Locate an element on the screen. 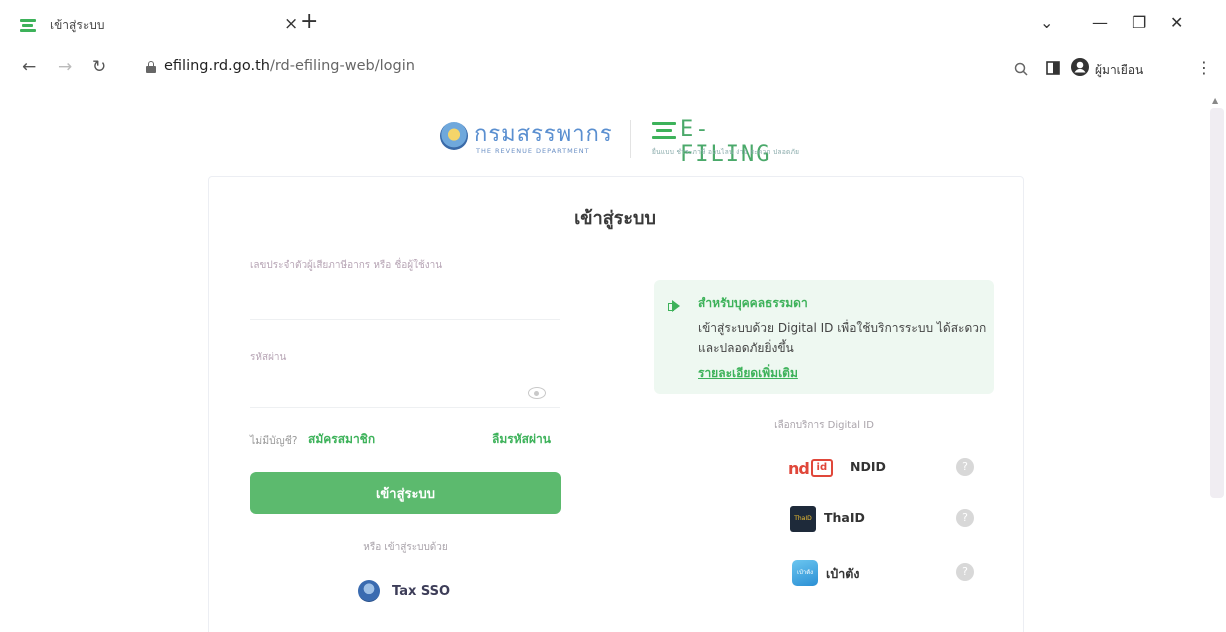 This screenshot has height=632, width=1226. revenue-department-subtitle: THE REVENUE DEPARTMENT is located at coordinates (533, 151).